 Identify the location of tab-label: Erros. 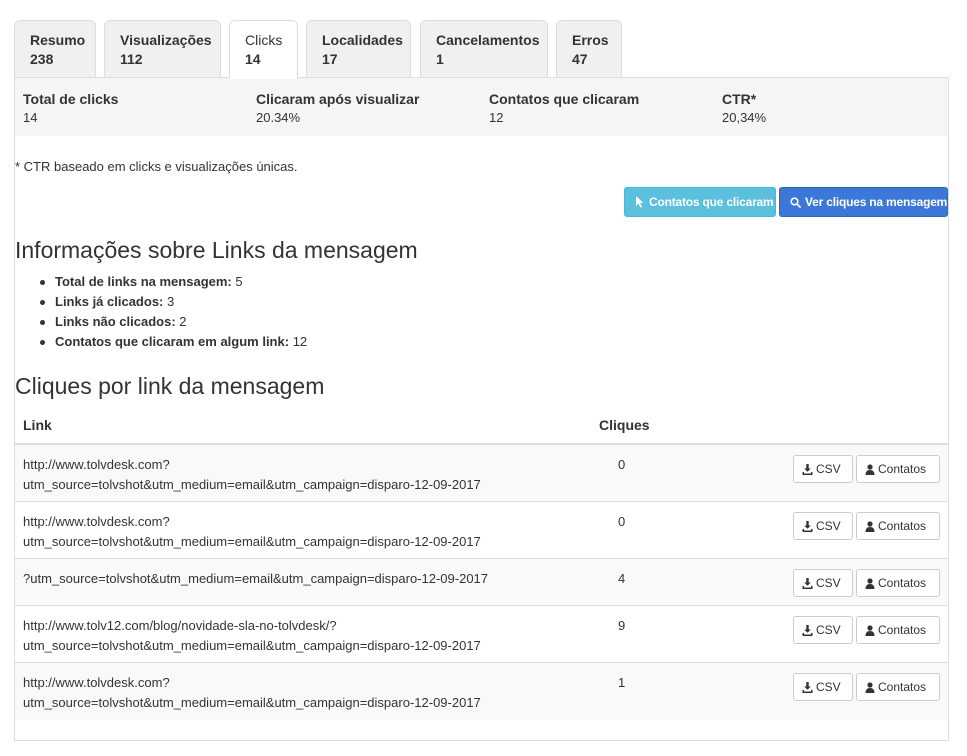
(590, 40).